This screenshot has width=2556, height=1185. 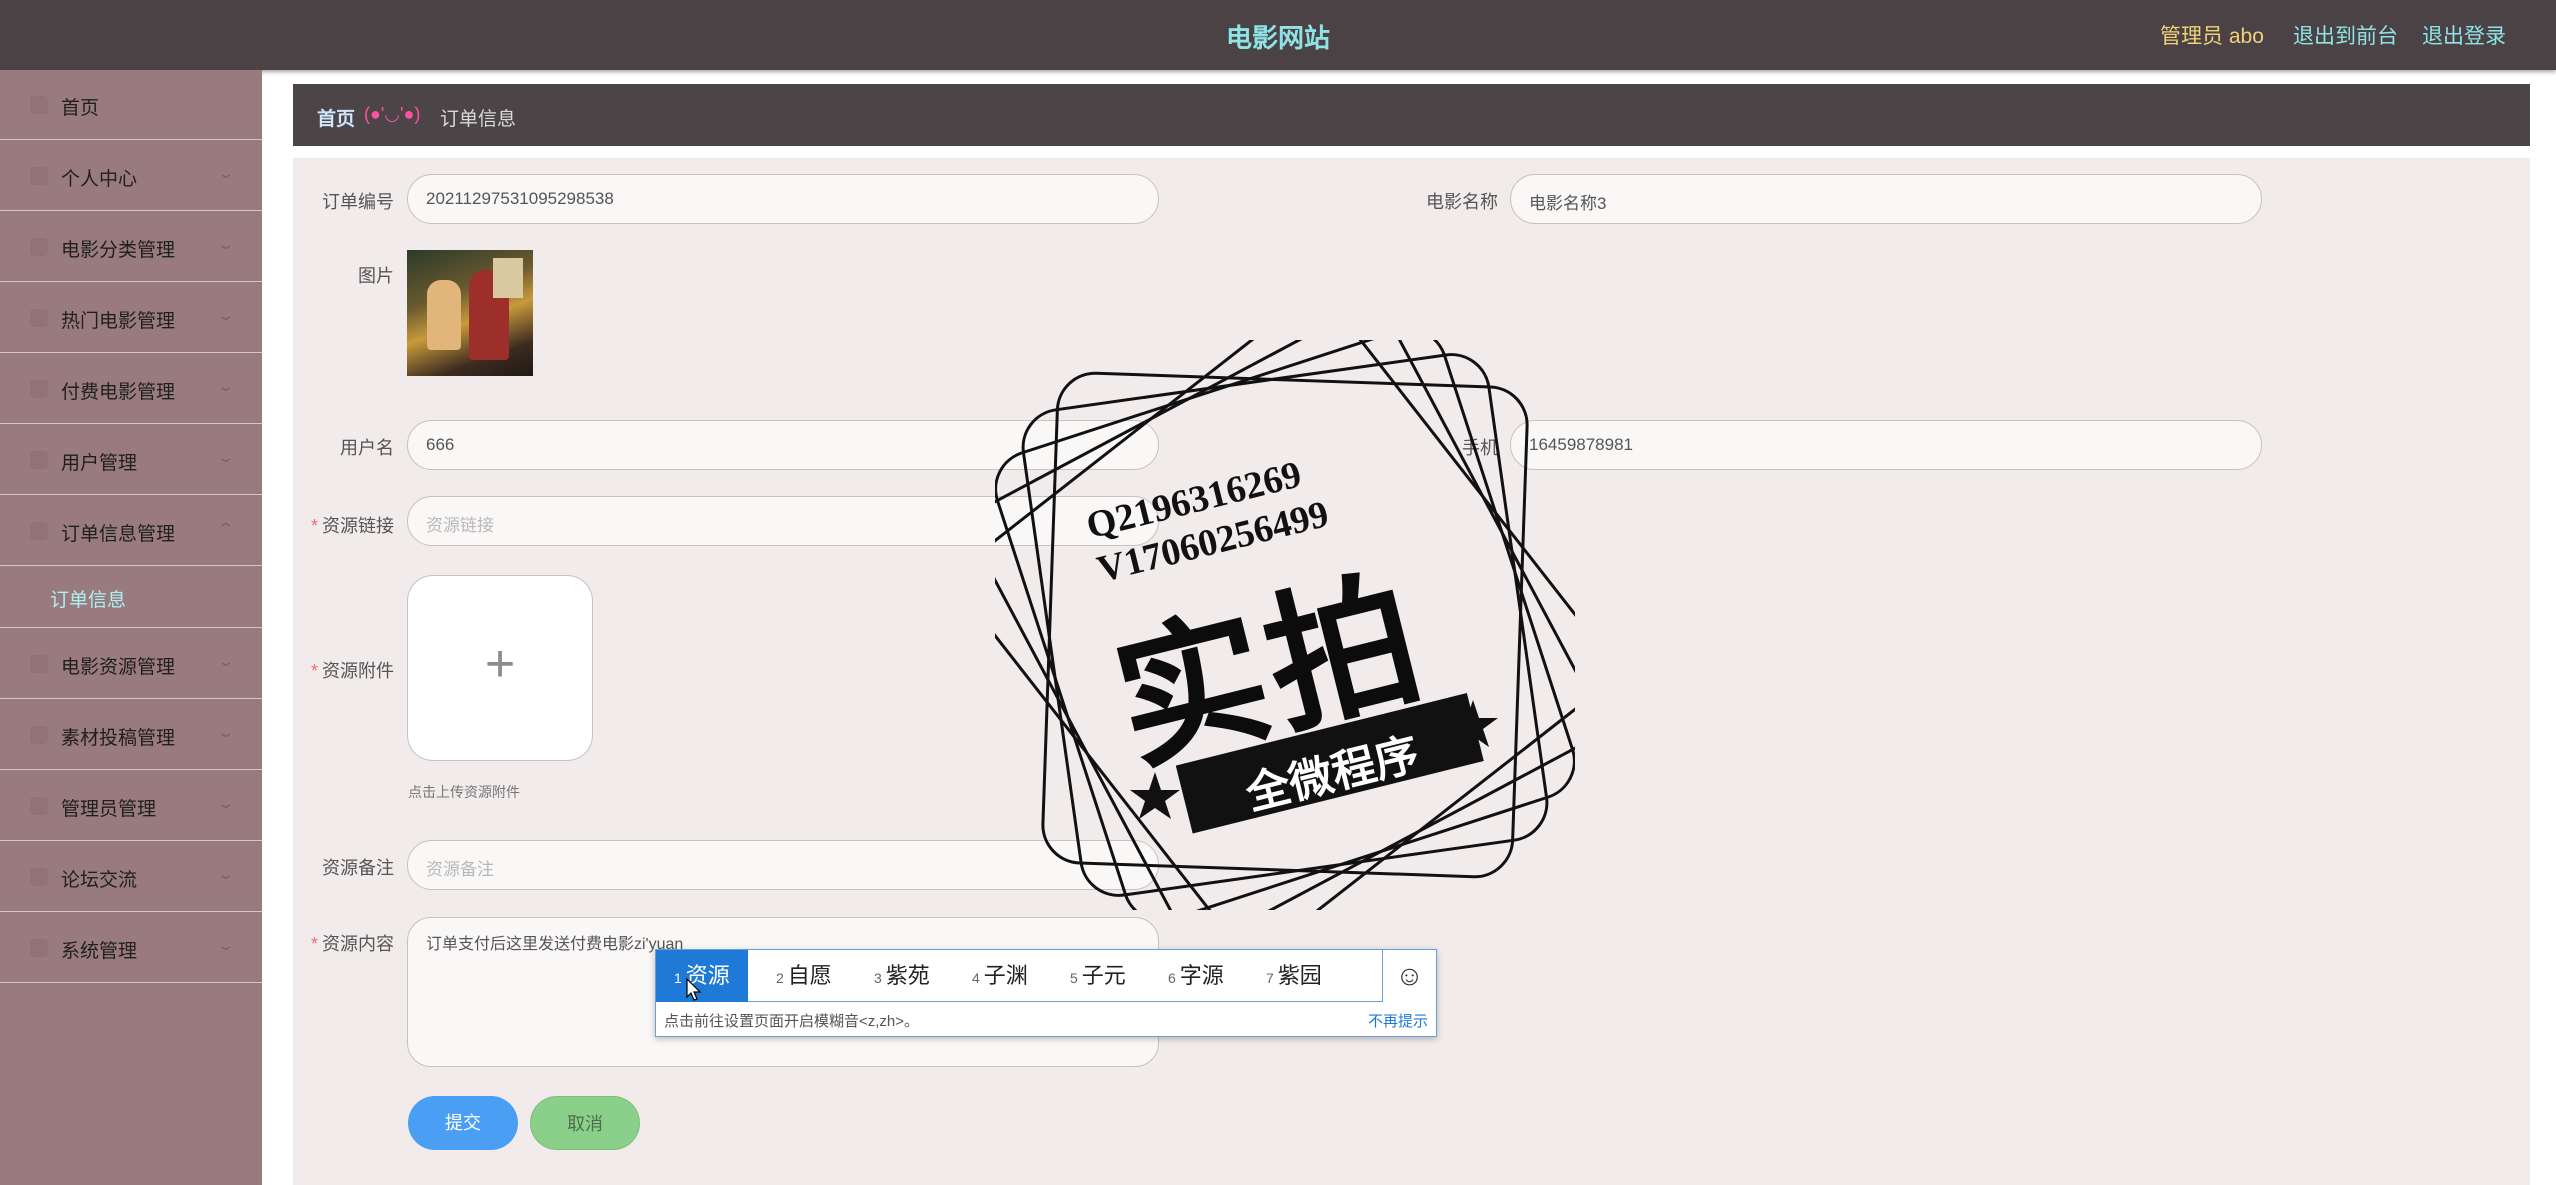 What do you see at coordinates (2464, 35) in the screenshot?
I see `logout-link: 退出登录` at bounding box center [2464, 35].